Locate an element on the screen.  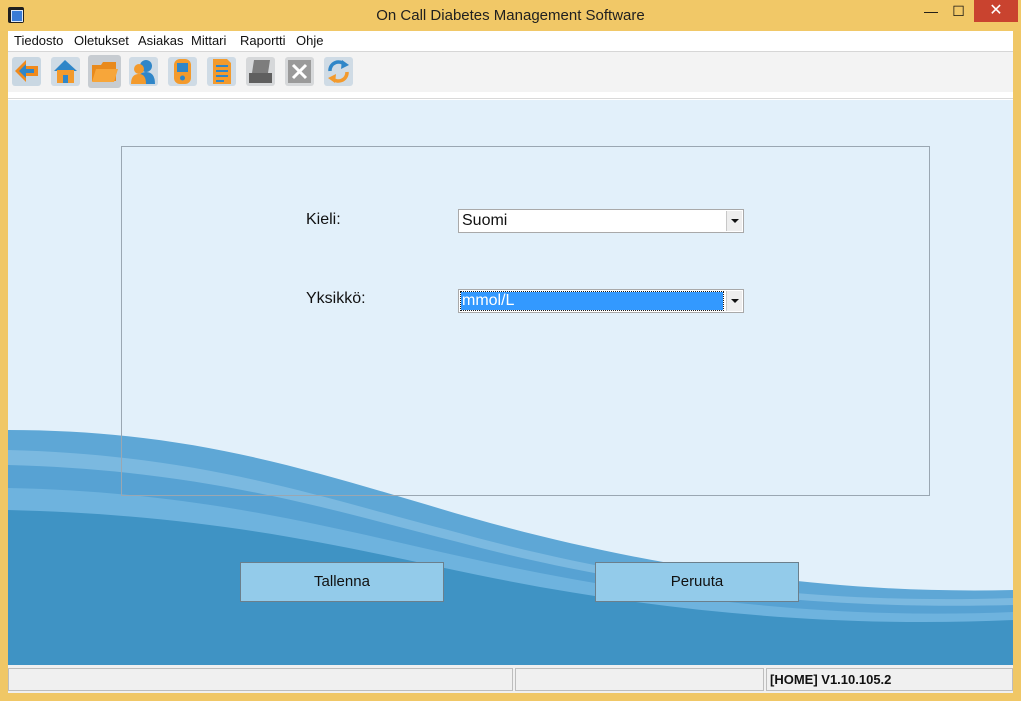
toolbar-separator is located at coordinates (510, 98).